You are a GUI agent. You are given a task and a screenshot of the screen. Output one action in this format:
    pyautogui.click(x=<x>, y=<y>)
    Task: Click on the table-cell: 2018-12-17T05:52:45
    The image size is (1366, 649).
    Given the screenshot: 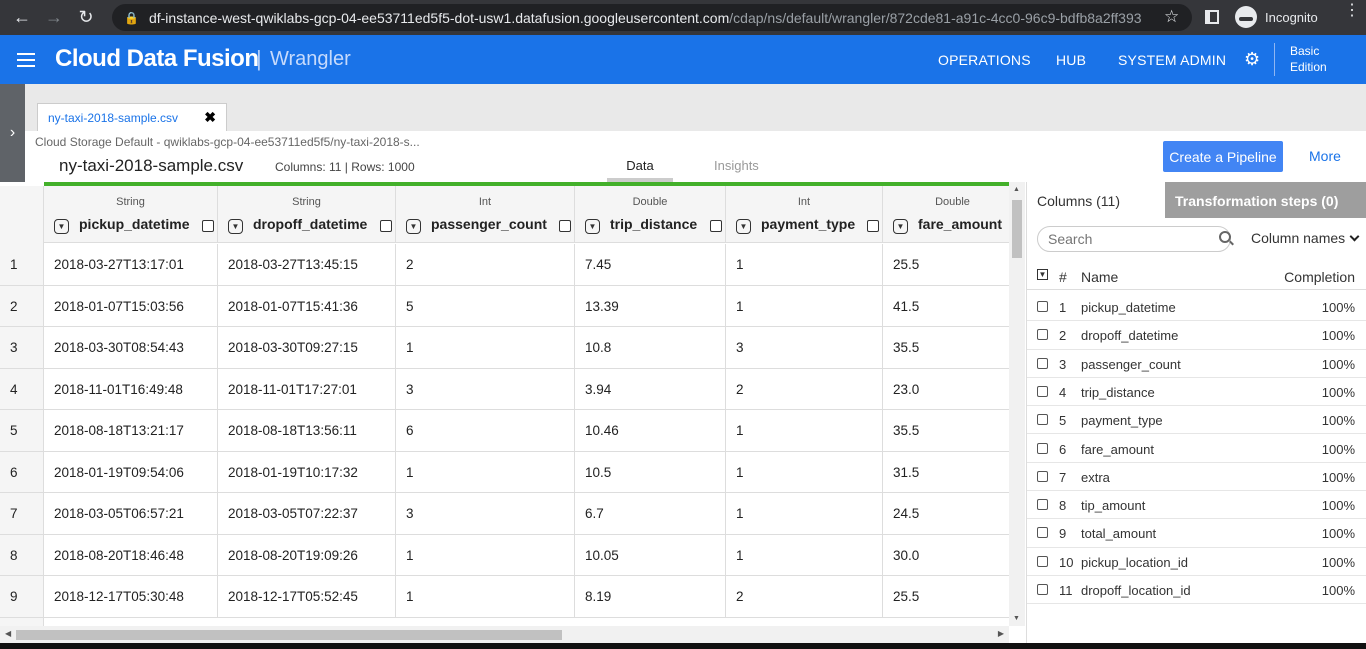 What is the action you would take?
    pyautogui.click(x=307, y=597)
    